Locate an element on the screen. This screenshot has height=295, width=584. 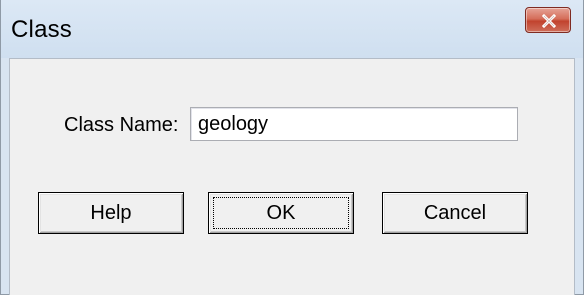
cancel-button: Cancel is located at coordinates (455, 213).